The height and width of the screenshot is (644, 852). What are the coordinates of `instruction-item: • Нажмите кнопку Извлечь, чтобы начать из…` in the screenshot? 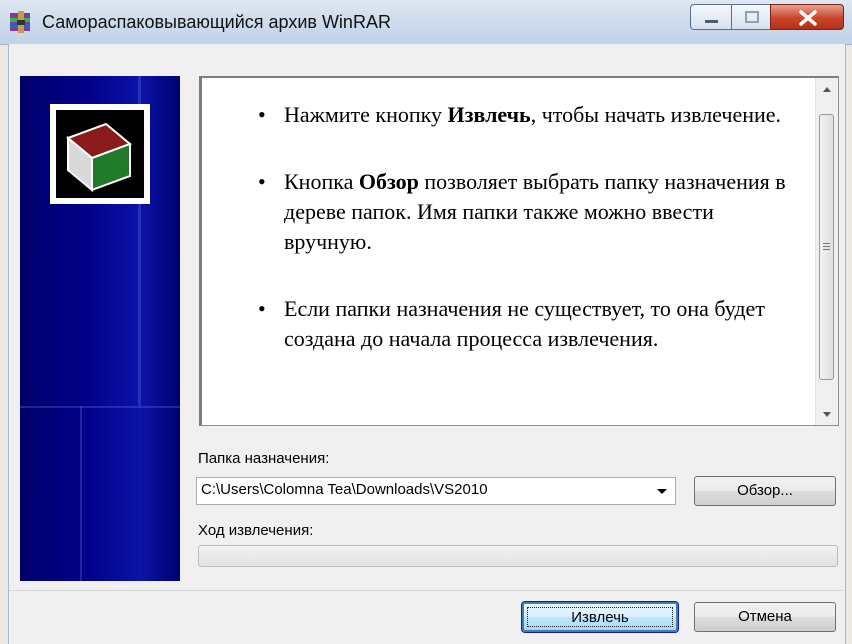 It's located at (526, 115).